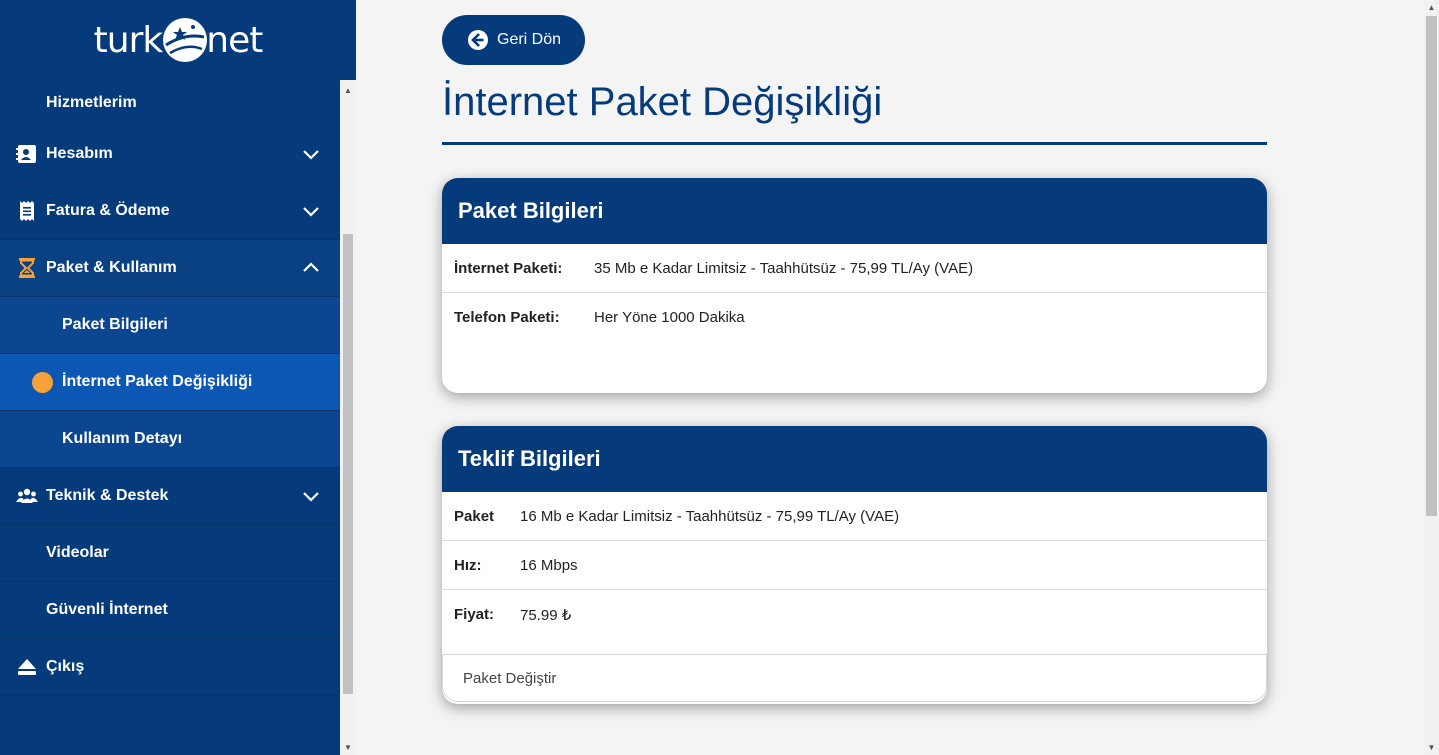  What do you see at coordinates (79, 153) in the screenshot?
I see `sidebar-item-label: Hesabım` at bounding box center [79, 153].